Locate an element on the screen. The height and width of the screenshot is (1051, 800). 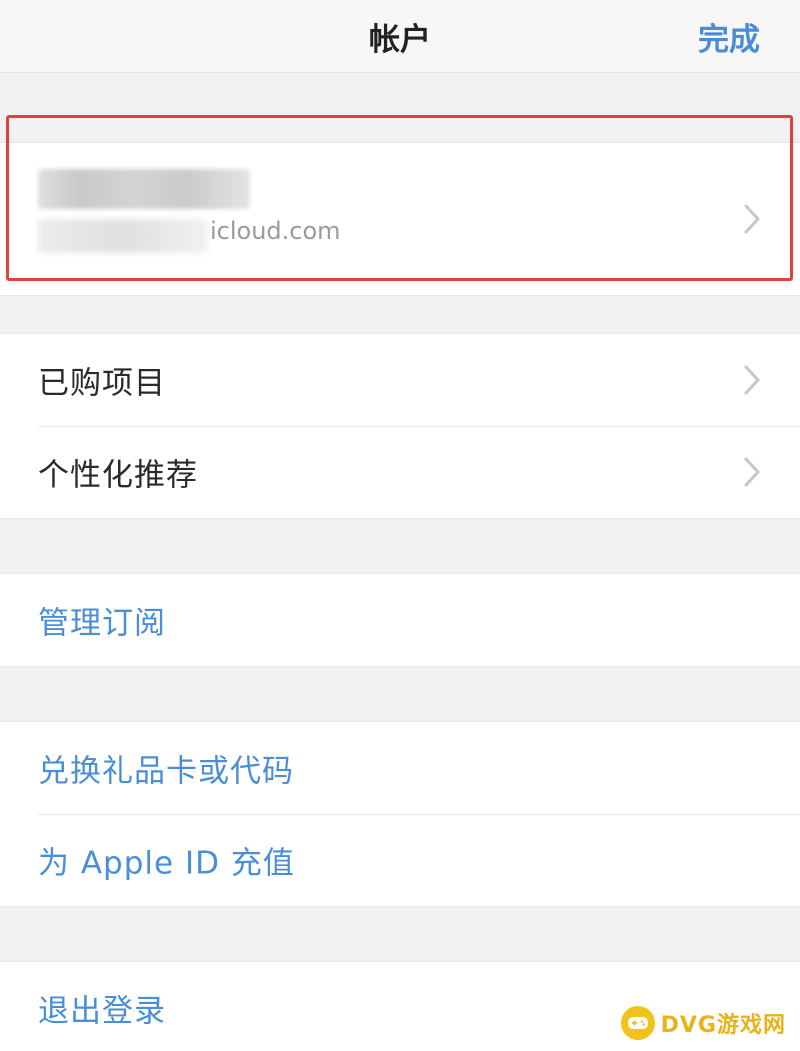
blurred-account-email is located at coordinates (123, 236).